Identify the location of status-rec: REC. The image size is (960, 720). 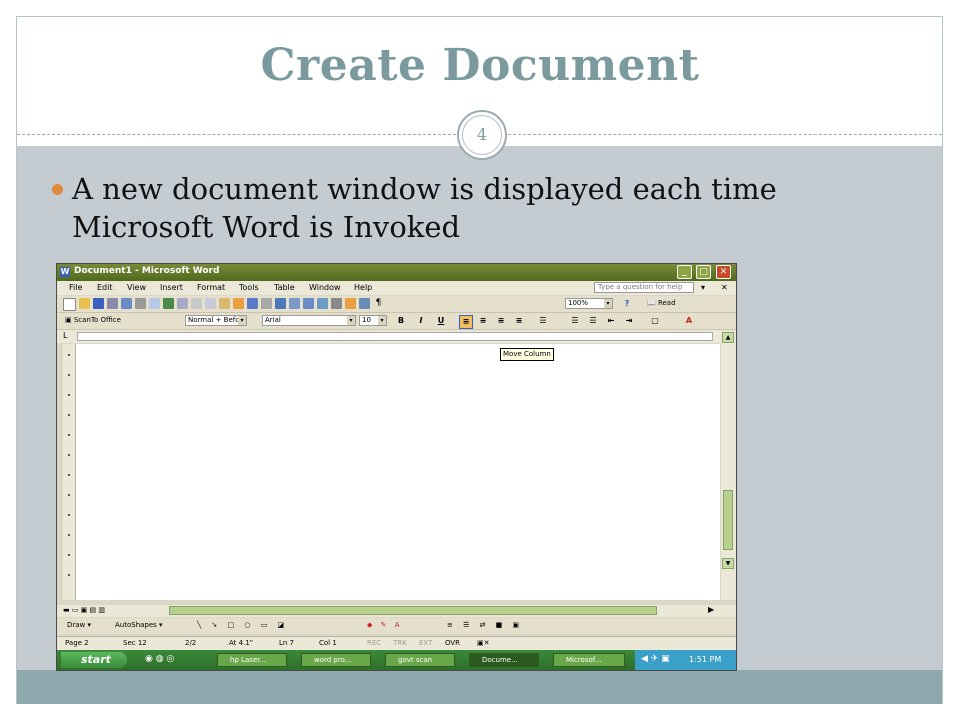
(374, 643).